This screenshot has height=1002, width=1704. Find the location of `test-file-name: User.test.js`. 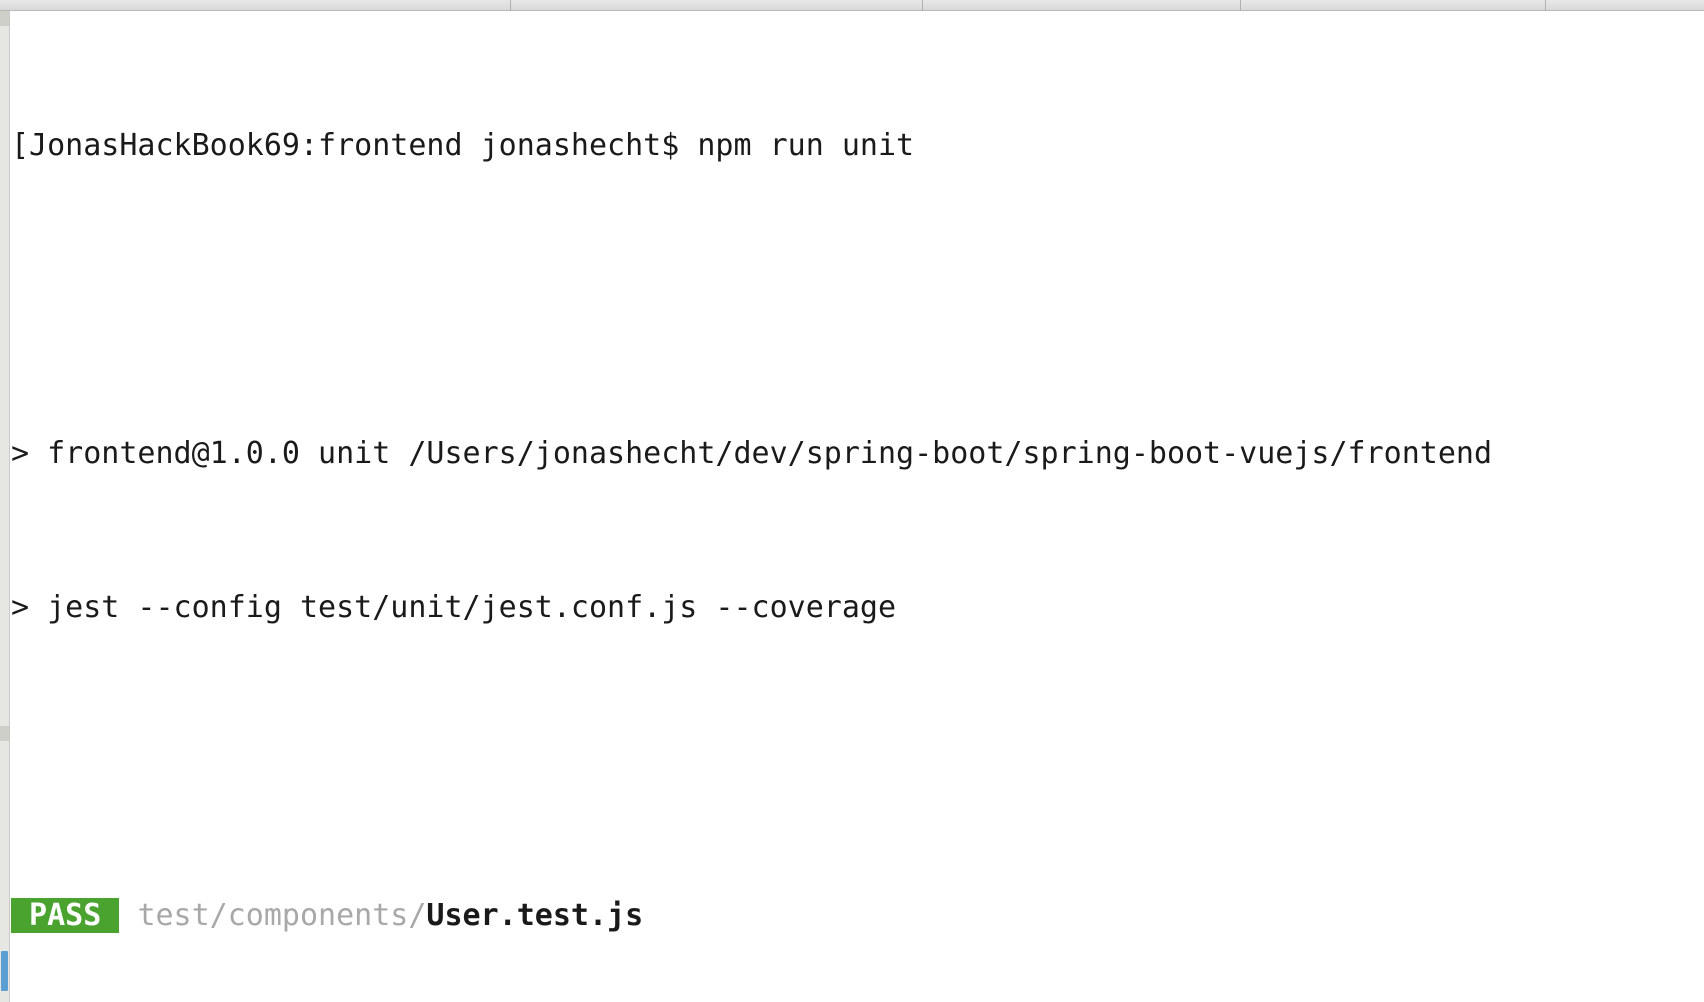

test-file-name: User.test.js is located at coordinates (535, 915).